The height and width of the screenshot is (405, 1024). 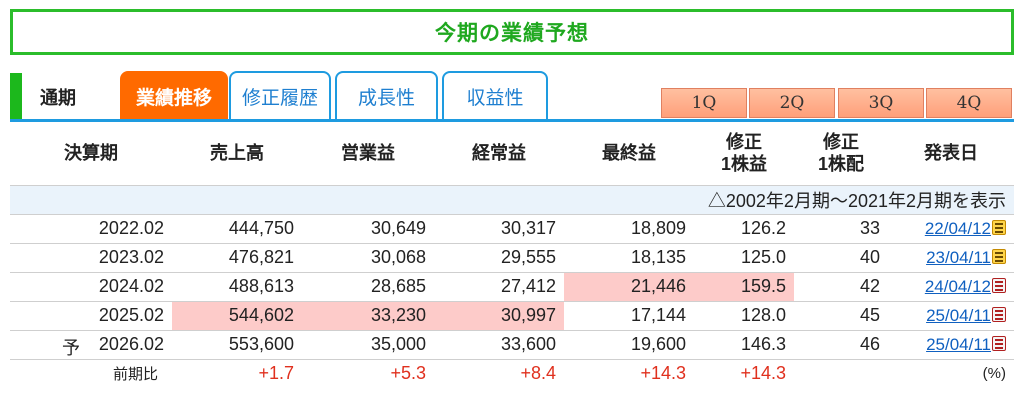 What do you see at coordinates (704, 103) in the screenshot?
I see `quarter-1q-button: 1Q` at bounding box center [704, 103].